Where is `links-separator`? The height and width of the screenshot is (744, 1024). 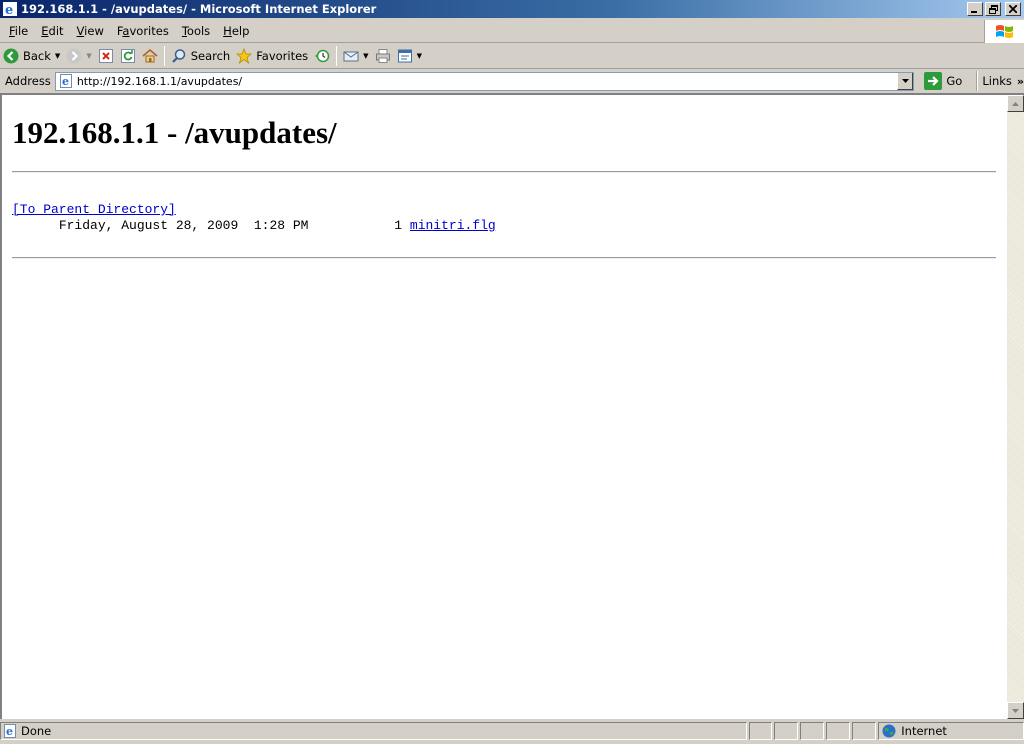 links-separator is located at coordinates (977, 81).